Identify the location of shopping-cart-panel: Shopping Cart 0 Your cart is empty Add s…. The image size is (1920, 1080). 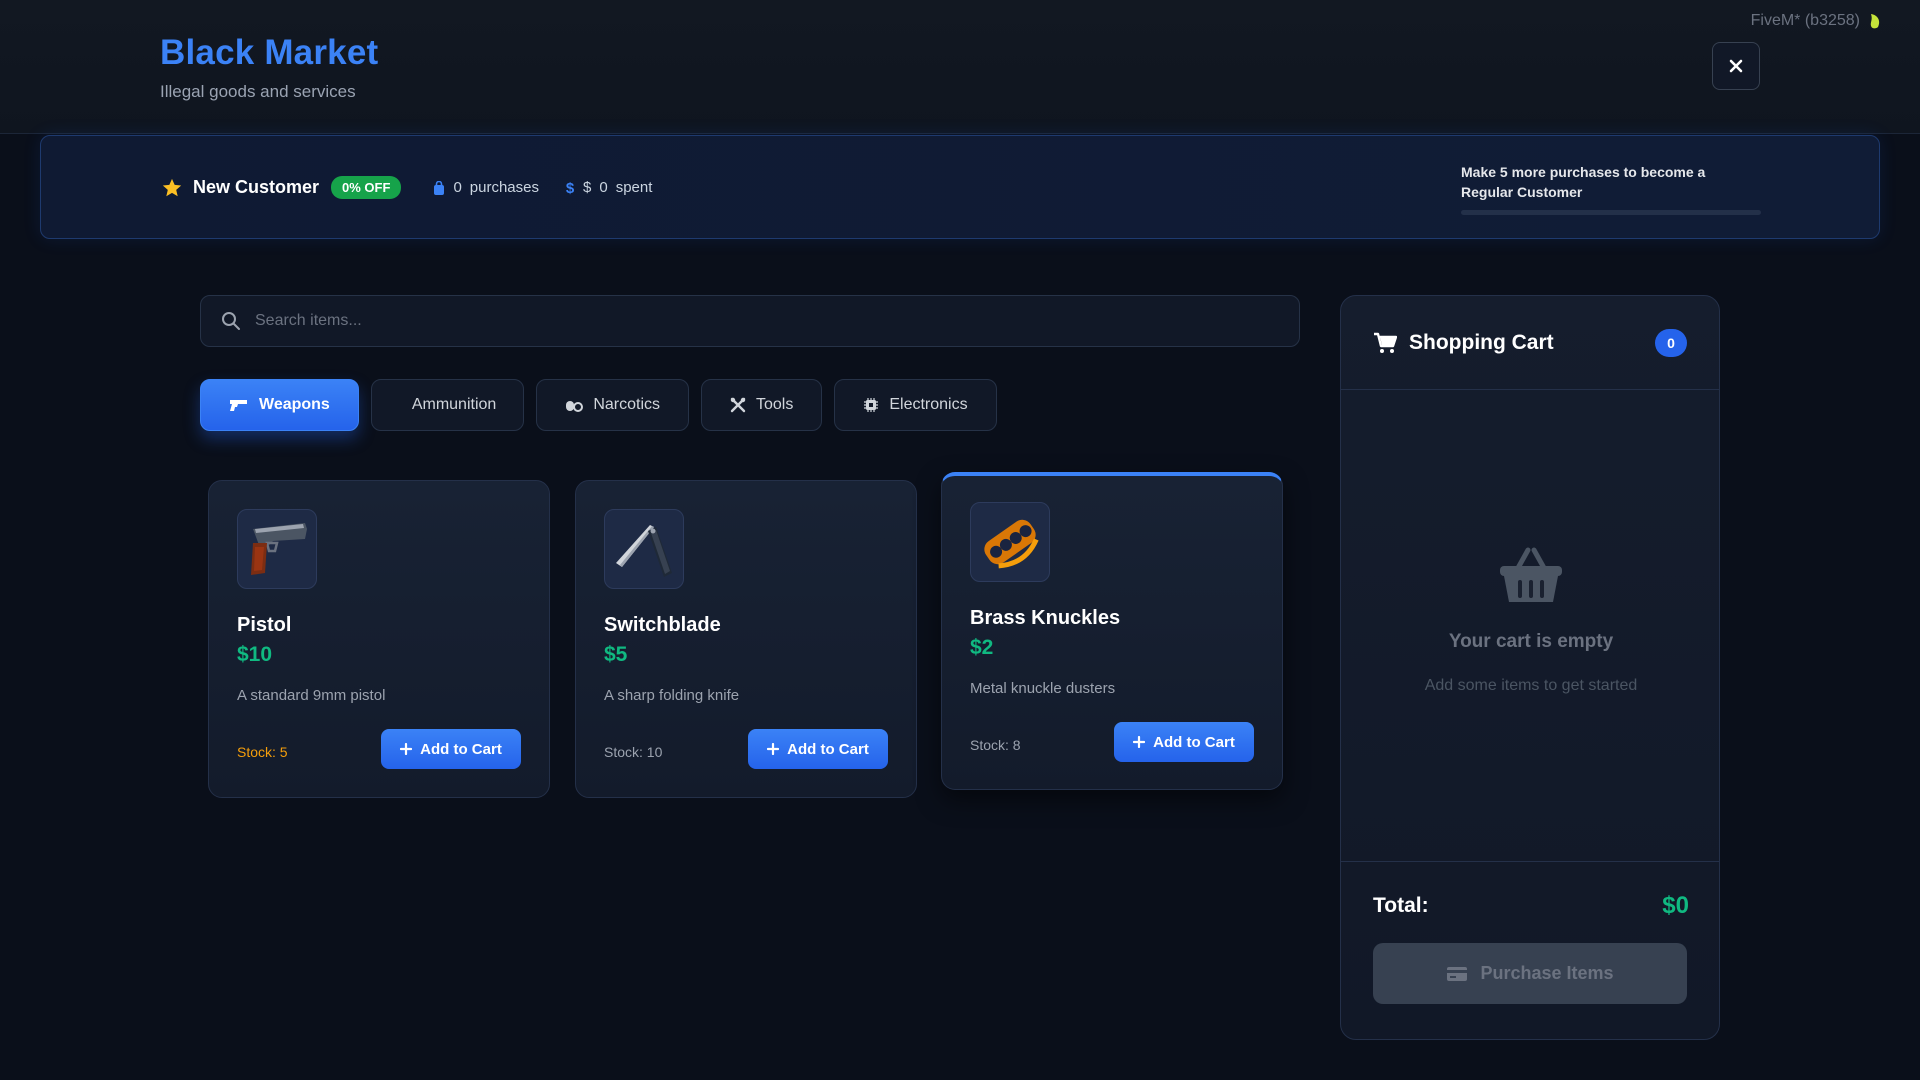
(1530, 667).